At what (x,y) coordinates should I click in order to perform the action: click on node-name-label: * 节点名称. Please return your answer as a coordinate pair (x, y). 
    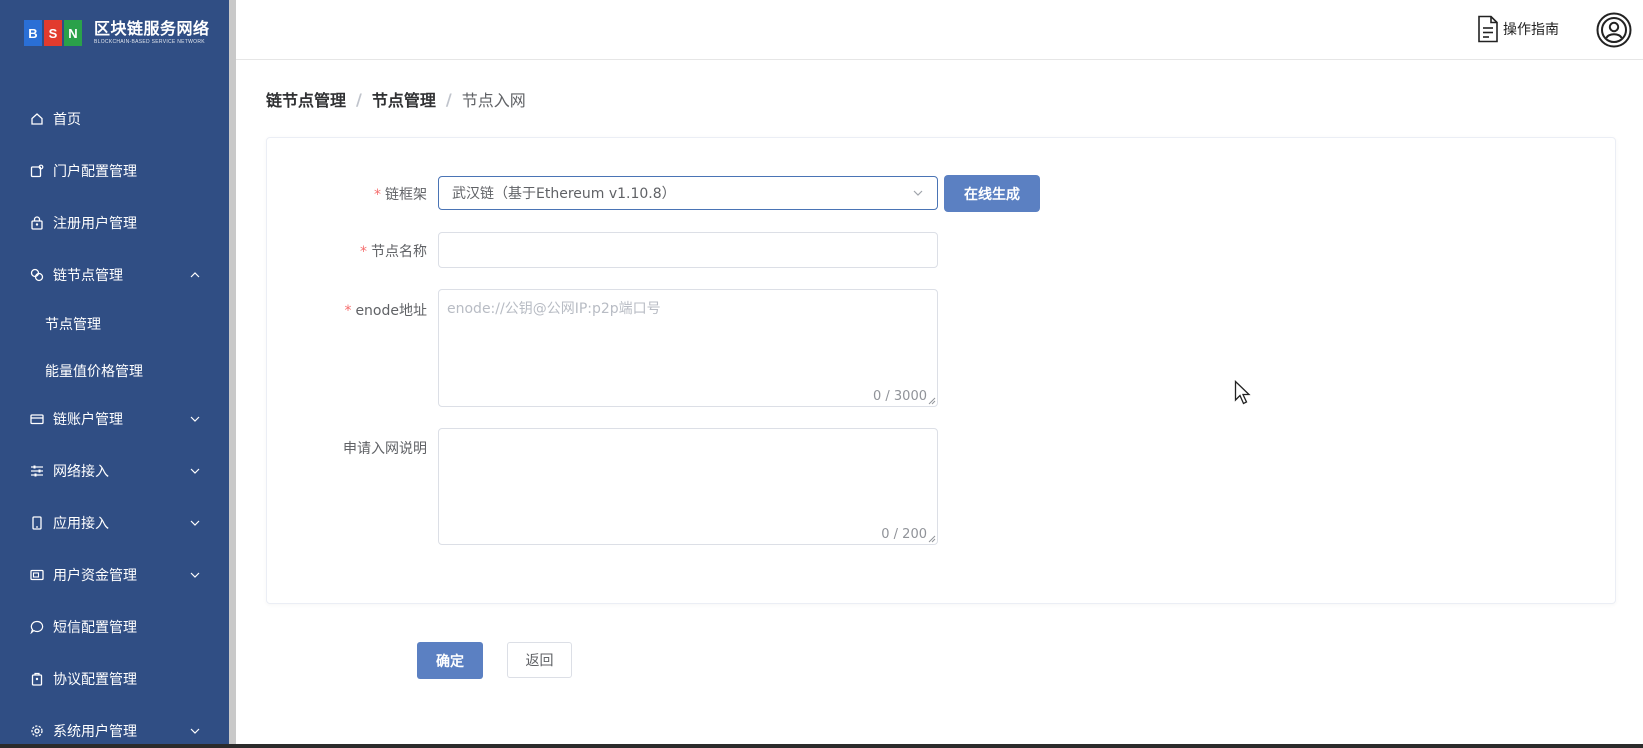
    Looking at the image, I should click on (347, 251).